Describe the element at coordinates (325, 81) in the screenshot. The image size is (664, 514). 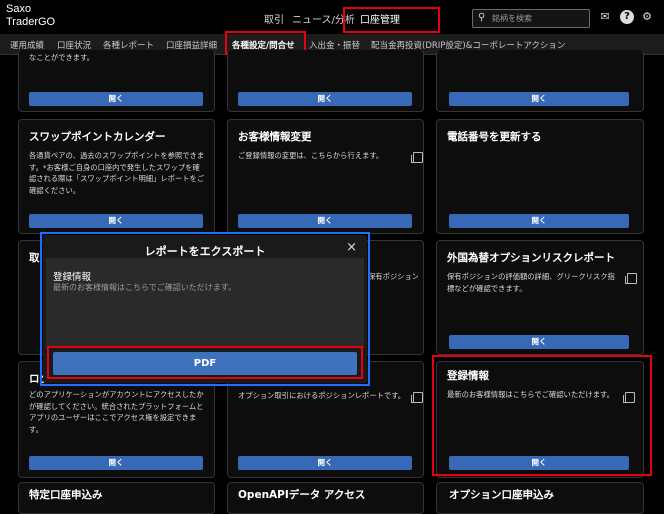
I see `card-top-mid: 開く` at that location.